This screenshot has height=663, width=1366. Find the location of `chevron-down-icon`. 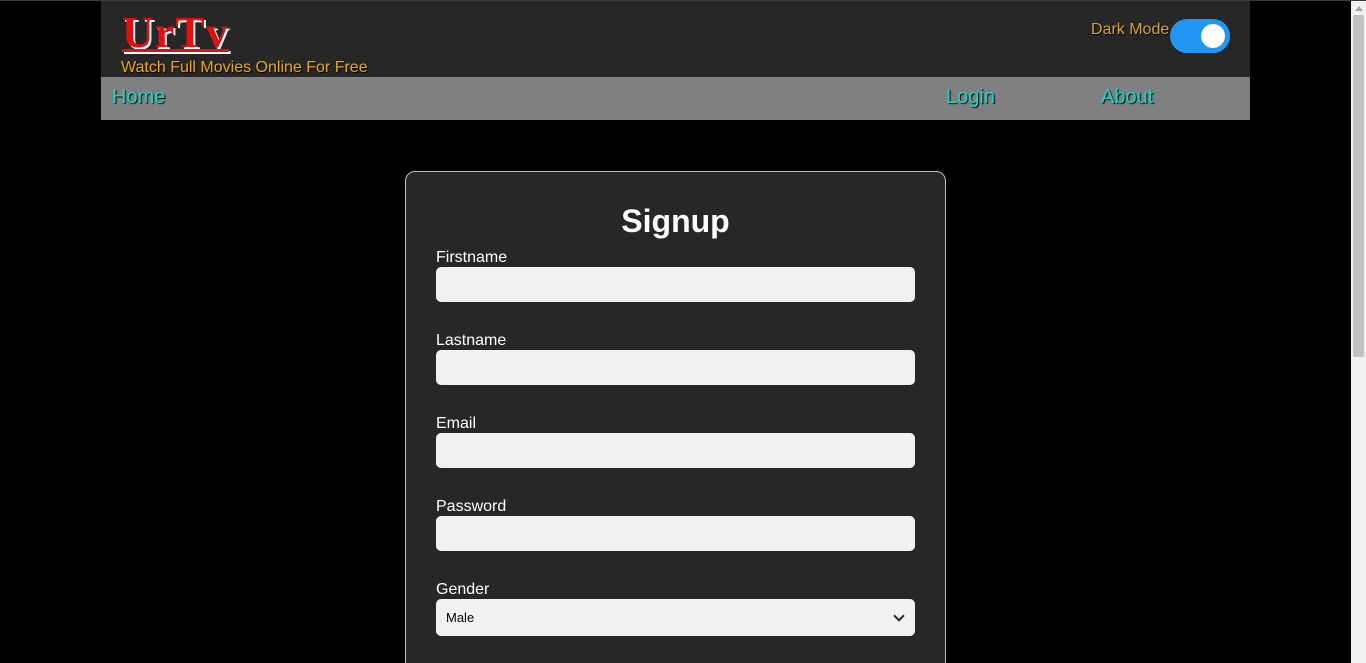

chevron-down-icon is located at coordinates (899, 615).